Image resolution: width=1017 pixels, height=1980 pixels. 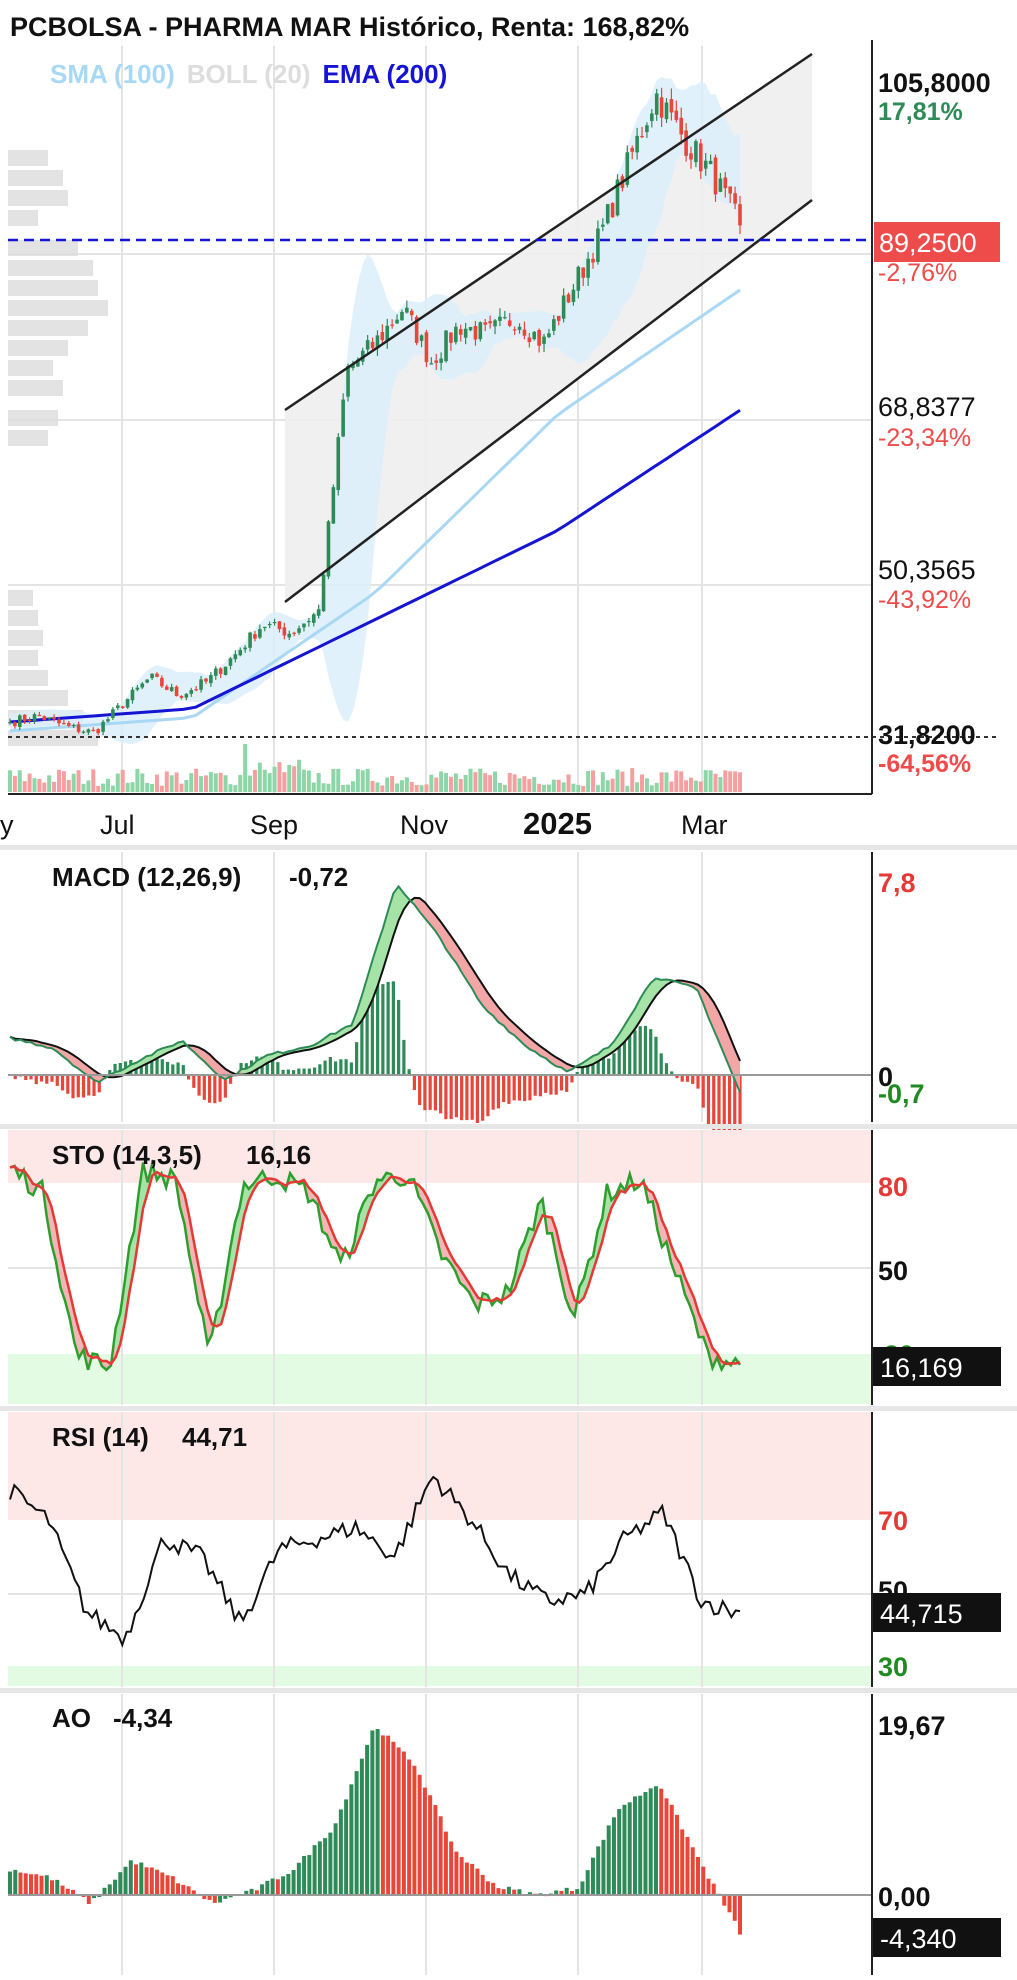 I want to click on sto-current-value: 16,169, so click(x=921, y=1368).